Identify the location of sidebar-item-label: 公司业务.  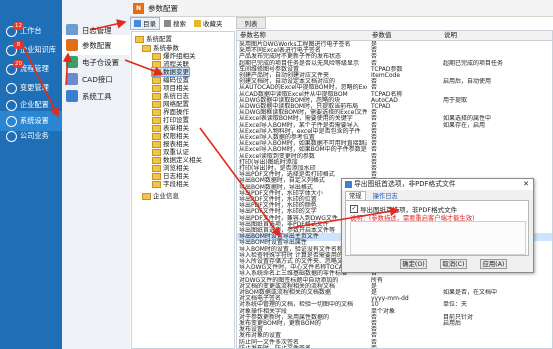
(34, 135).